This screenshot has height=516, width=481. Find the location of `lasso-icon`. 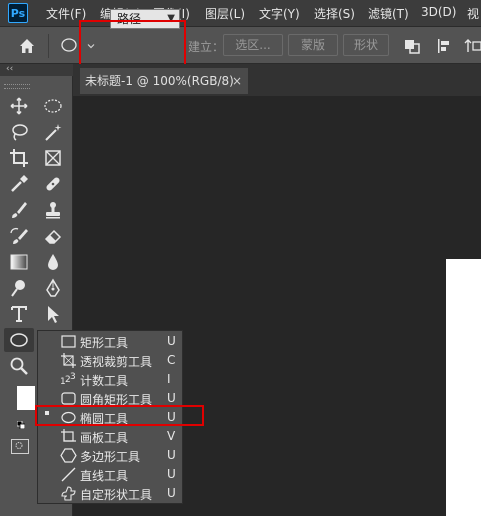

lasso-icon is located at coordinates (19, 132).